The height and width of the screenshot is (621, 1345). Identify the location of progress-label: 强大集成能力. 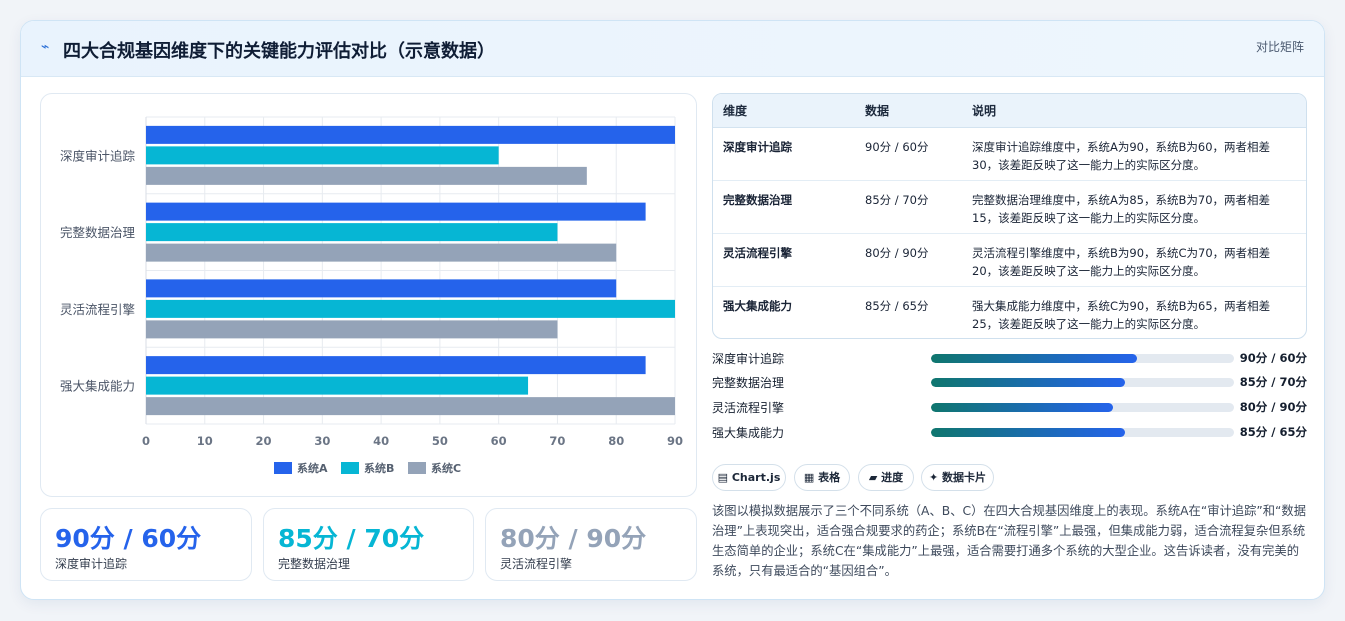
(748, 433).